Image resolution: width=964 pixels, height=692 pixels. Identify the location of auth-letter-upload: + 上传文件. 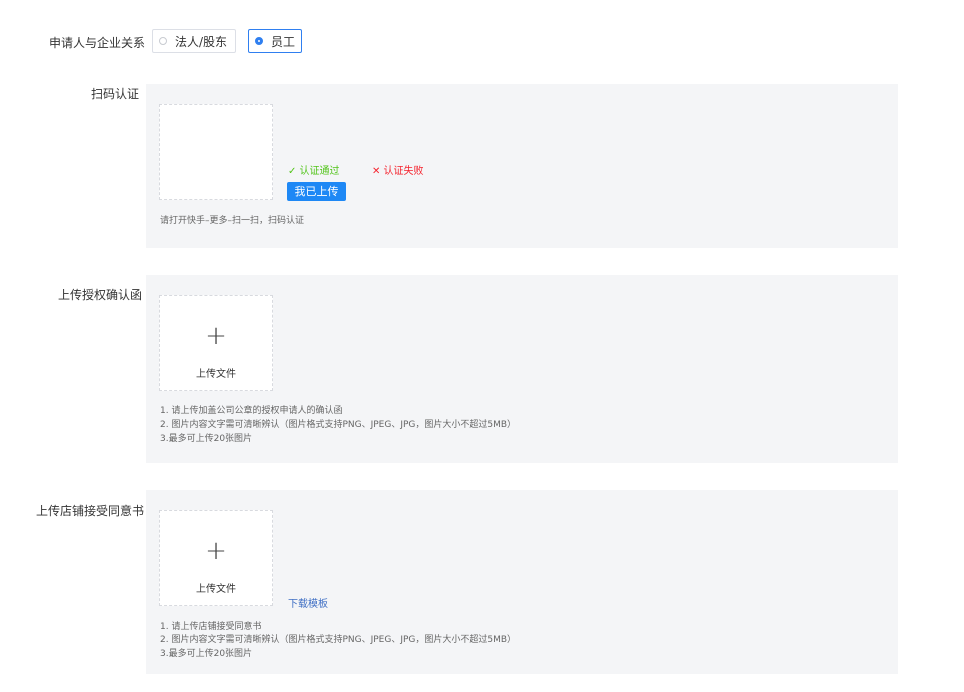
(216, 343).